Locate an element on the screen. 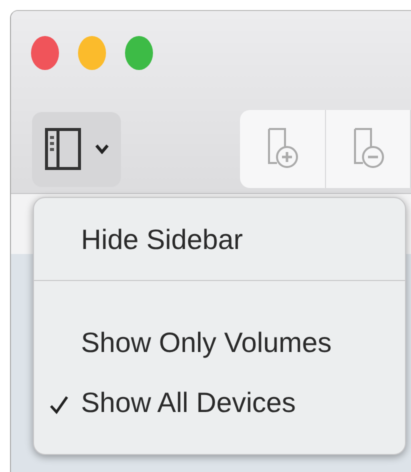 The width and height of the screenshot is (411, 472). menu-item: Show All Devices is located at coordinates (219, 403).